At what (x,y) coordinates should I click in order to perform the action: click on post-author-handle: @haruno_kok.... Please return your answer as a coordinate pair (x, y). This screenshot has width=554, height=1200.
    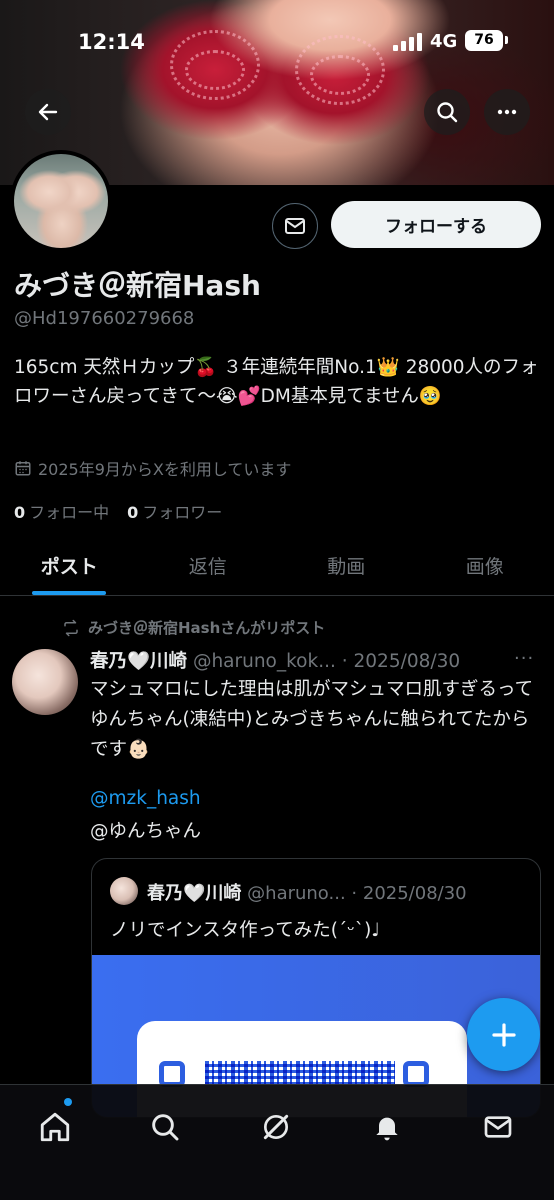
    Looking at the image, I should click on (264, 661).